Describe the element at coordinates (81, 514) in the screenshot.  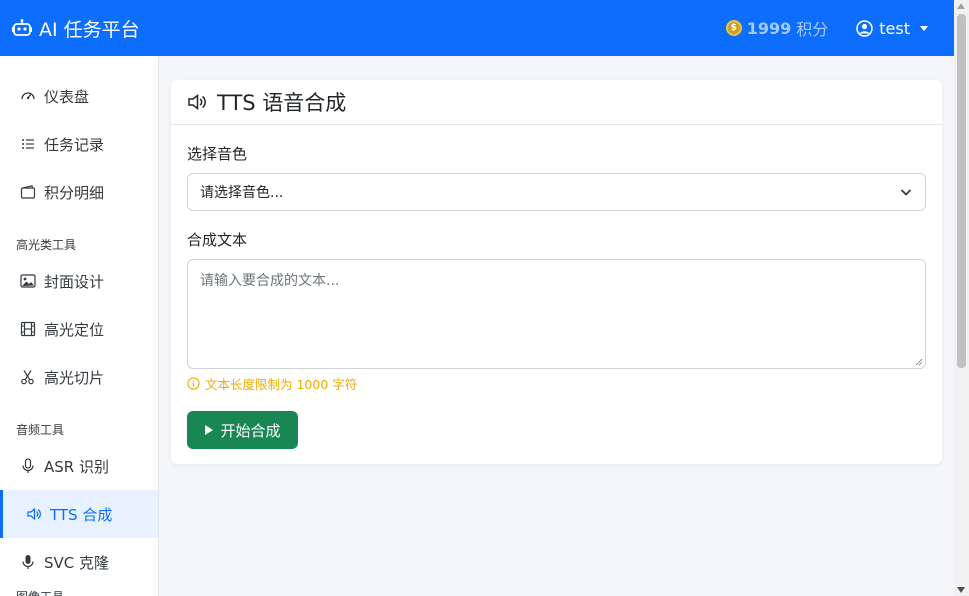
I see `sidebar-item-label: TTS 合成` at that location.